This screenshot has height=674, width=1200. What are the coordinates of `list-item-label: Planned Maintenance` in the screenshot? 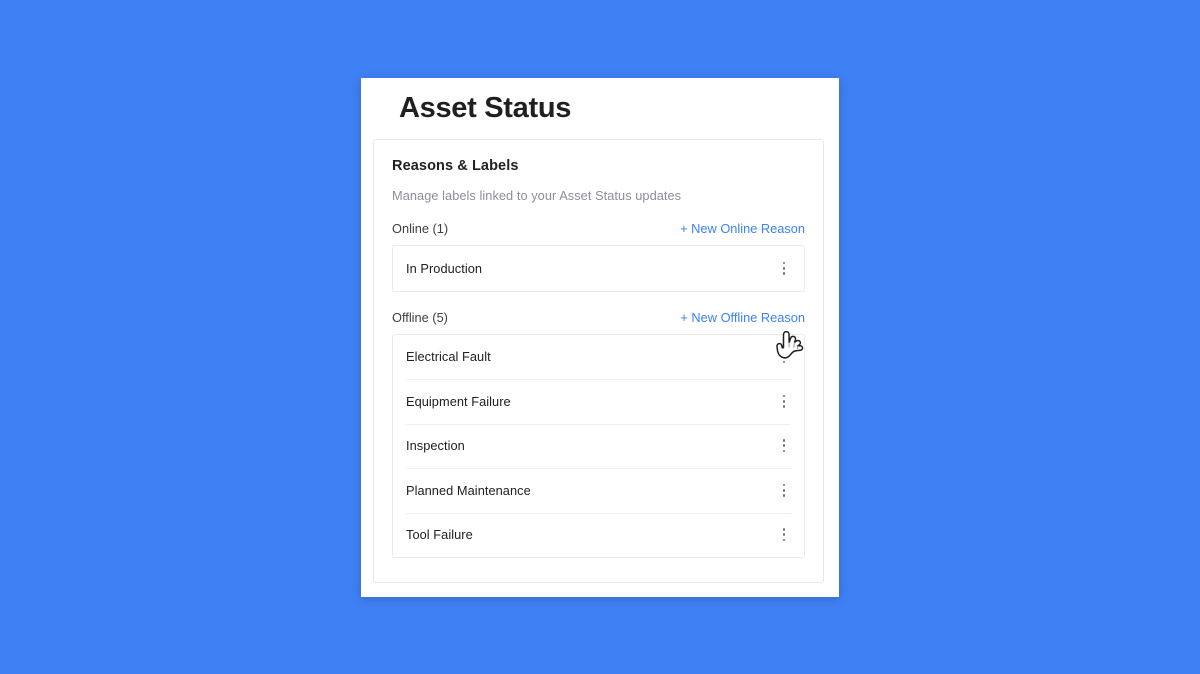 It's located at (468, 490).